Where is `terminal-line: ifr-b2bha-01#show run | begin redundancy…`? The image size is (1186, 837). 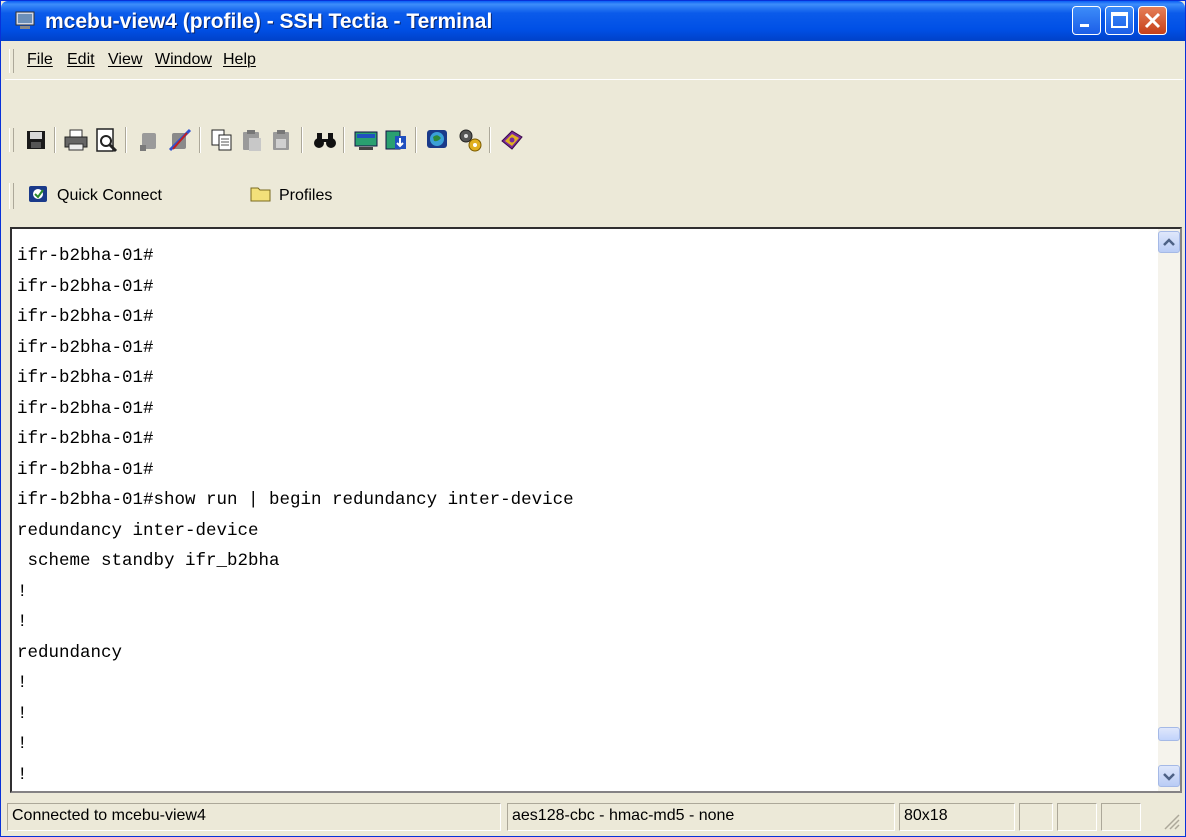 terminal-line: ifr-b2bha-01#show run | begin redundancy… is located at coordinates (295, 500).